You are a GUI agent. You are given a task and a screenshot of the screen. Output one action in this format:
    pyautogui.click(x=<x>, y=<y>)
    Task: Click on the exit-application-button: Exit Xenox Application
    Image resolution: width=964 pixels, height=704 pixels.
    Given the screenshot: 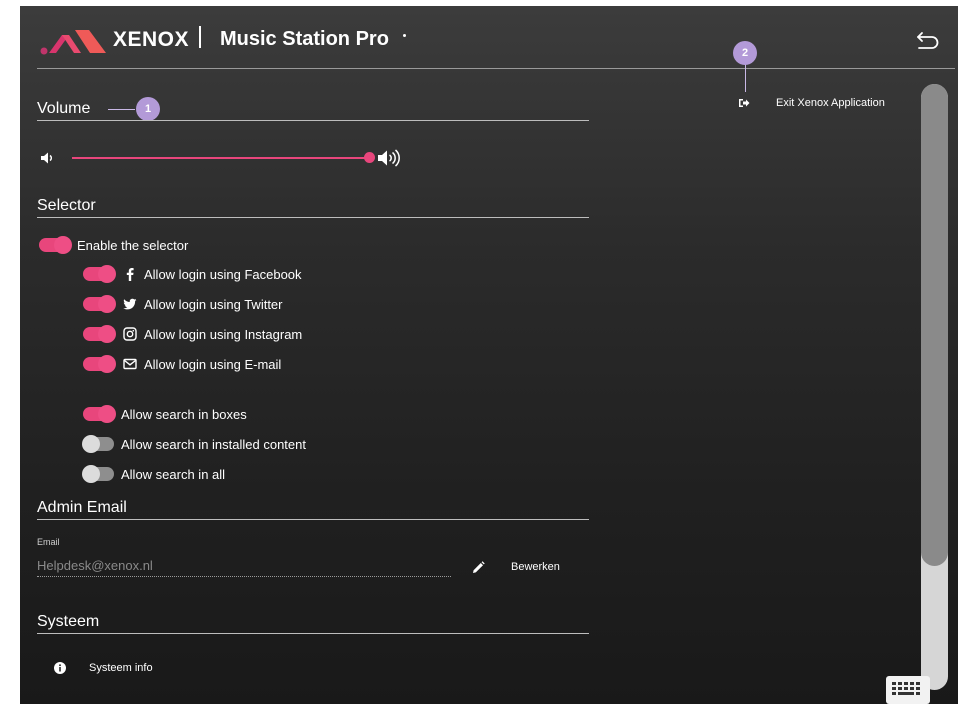 What is the action you would take?
    pyautogui.click(x=830, y=103)
    